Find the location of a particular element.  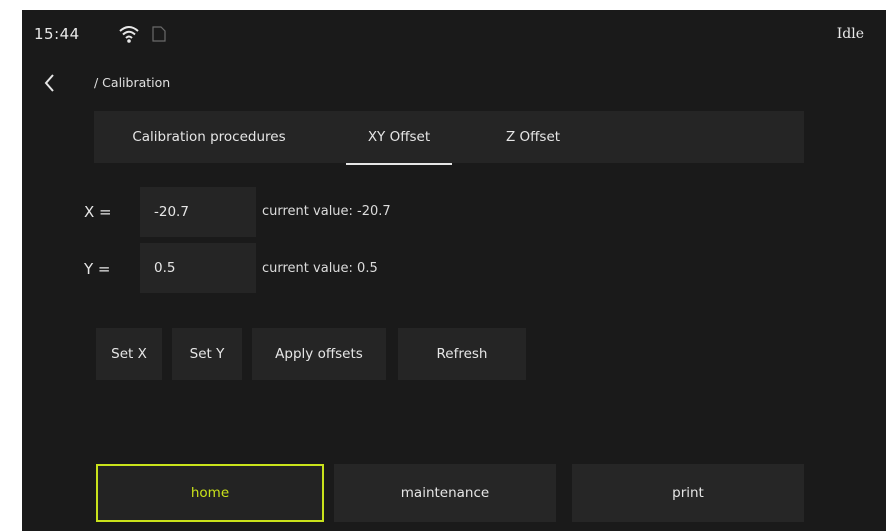

x-offset-input: -20.7 is located at coordinates (198, 212).